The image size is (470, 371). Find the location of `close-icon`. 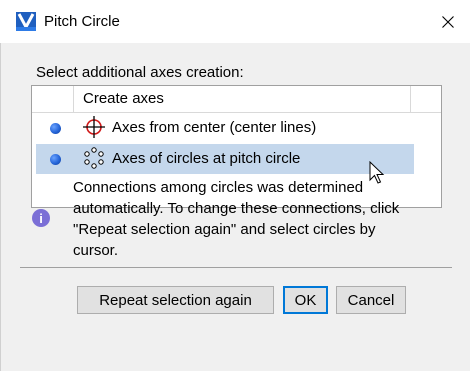

close-icon is located at coordinates (448, 21).